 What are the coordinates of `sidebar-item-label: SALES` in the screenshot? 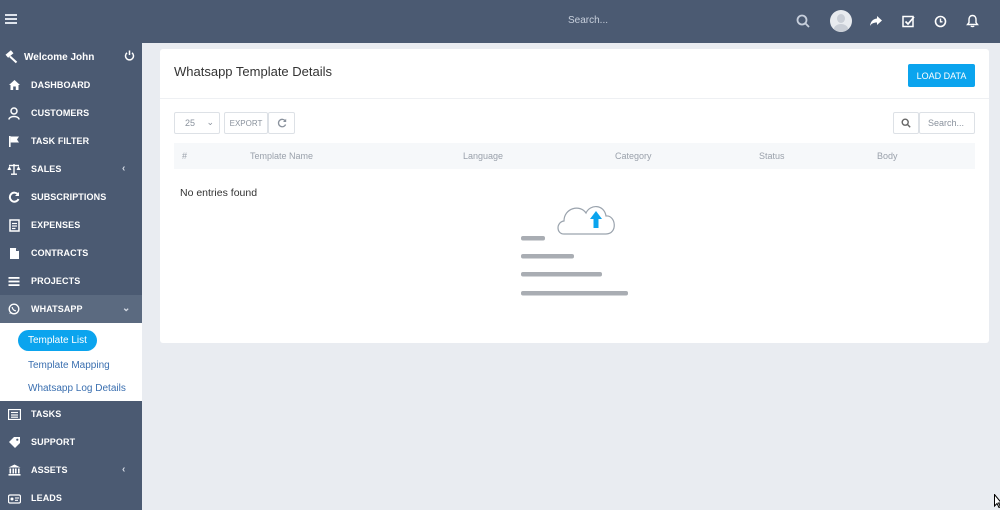 It's located at (46, 169).